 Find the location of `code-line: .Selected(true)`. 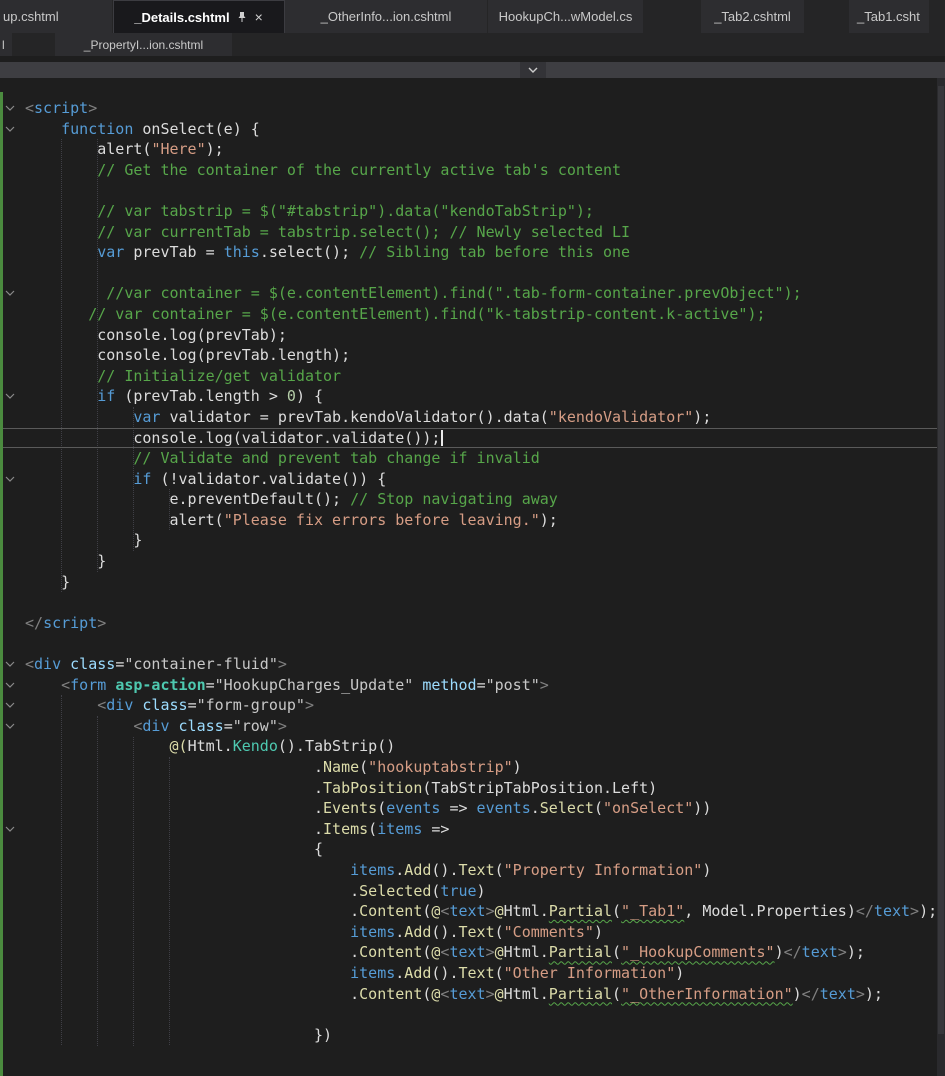

code-line: .Selected(true) is located at coordinates (472, 891).